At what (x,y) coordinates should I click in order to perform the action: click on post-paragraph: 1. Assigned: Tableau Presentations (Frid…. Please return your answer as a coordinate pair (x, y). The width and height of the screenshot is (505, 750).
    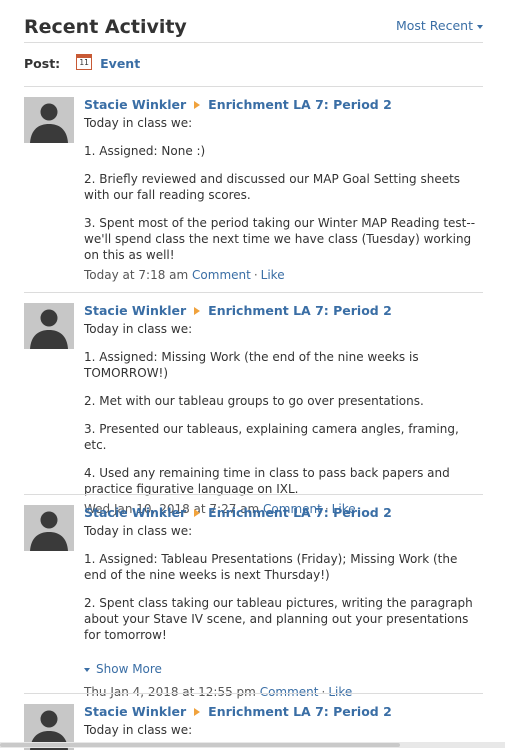
    Looking at the image, I should click on (271, 567).